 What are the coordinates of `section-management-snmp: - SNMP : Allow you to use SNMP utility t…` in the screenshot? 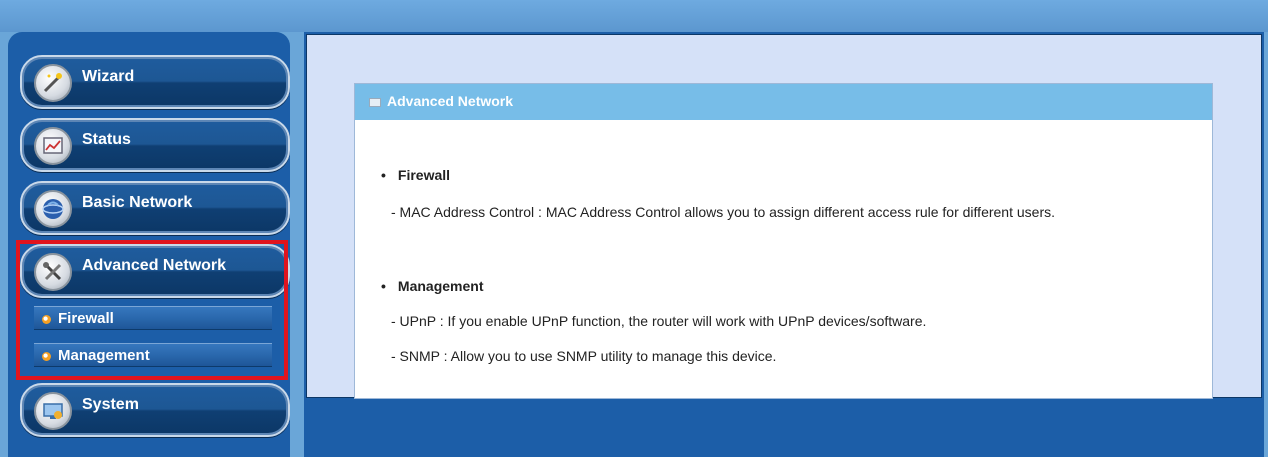 It's located at (584, 356).